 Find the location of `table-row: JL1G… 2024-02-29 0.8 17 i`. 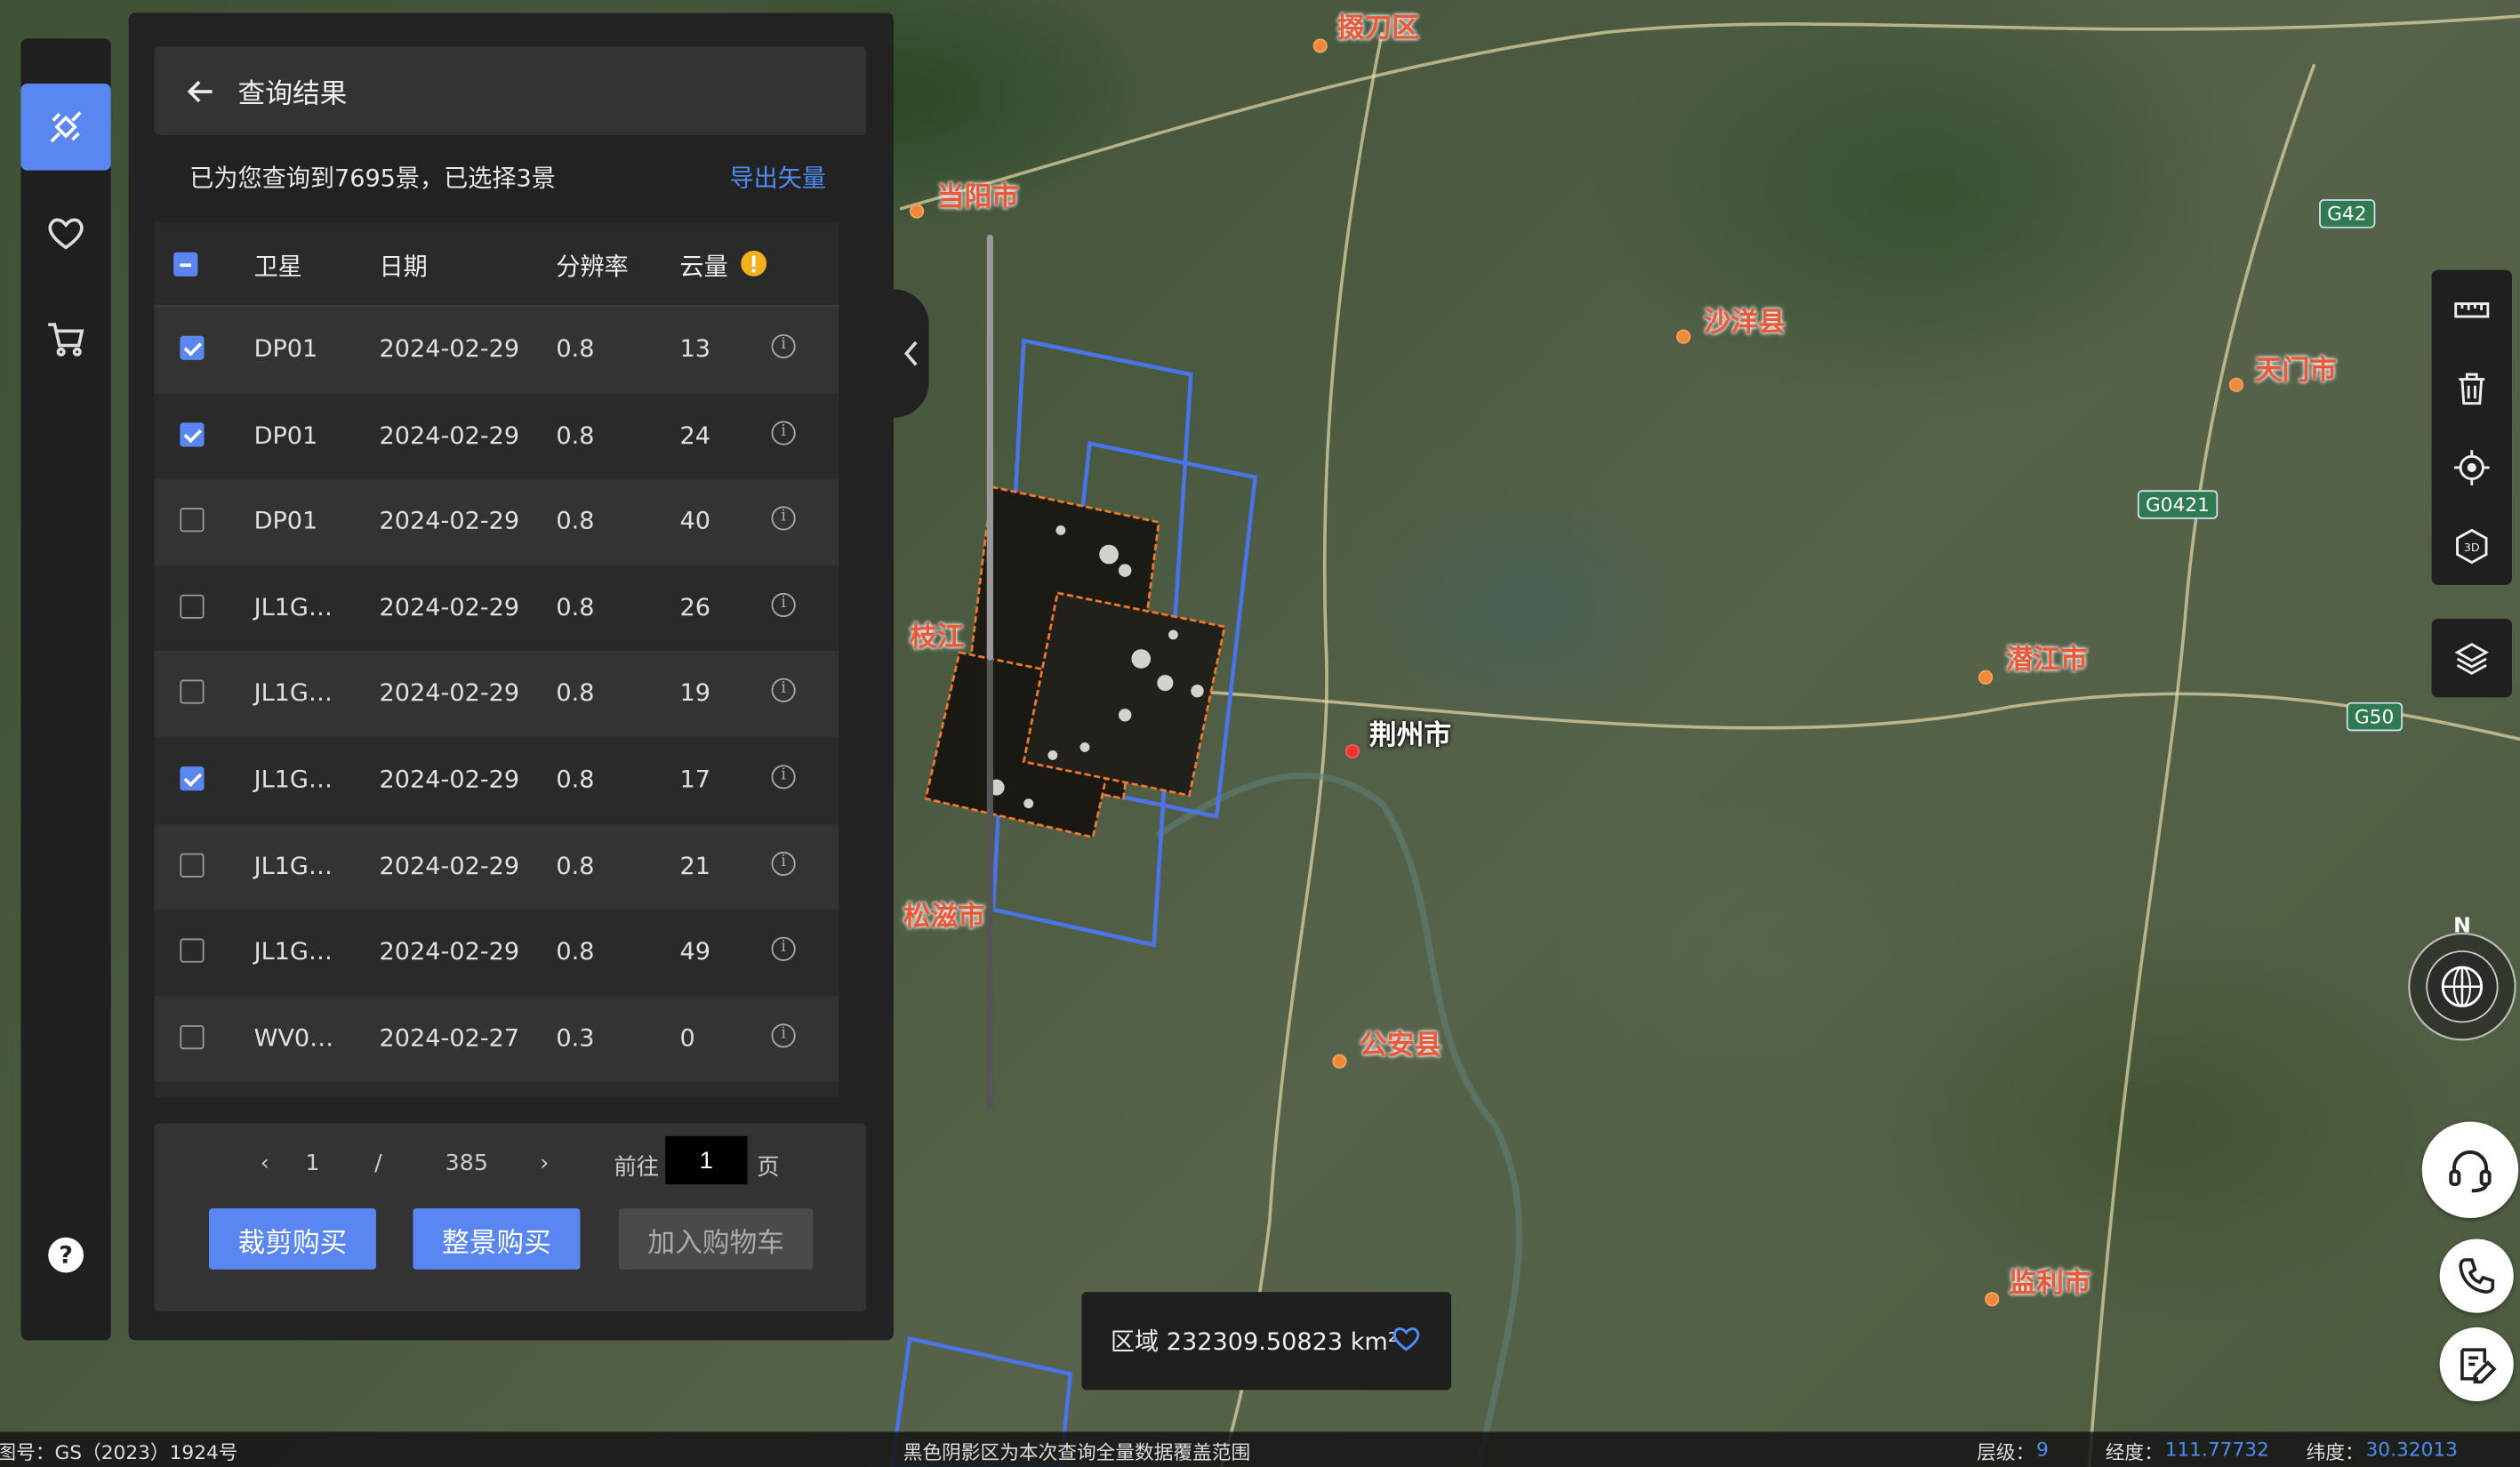

table-row: JL1G… 2024-02-29 0.8 17 i is located at coordinates (497, 781).